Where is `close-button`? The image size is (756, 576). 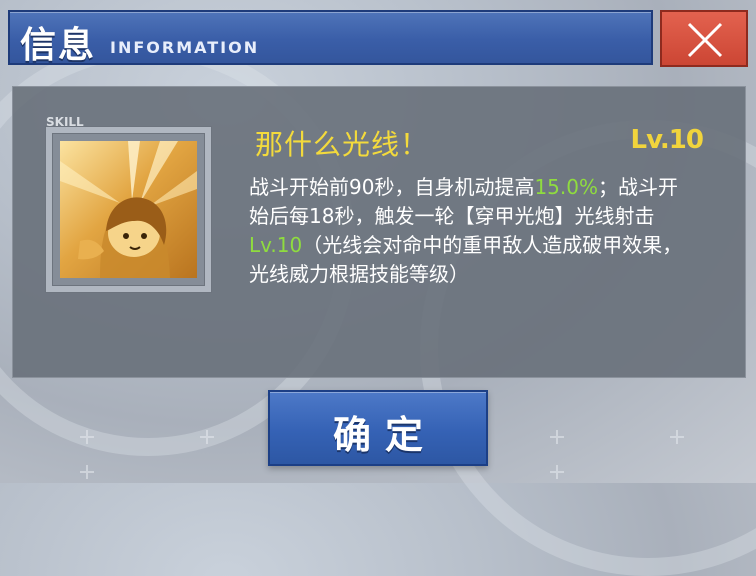
close-button is located at coordinates (704, 38).